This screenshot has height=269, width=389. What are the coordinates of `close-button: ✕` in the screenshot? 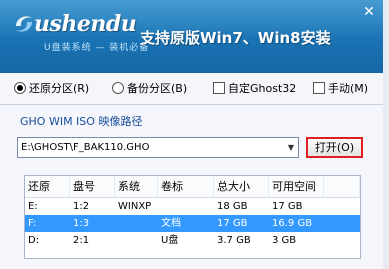 It's located at (369, 12).